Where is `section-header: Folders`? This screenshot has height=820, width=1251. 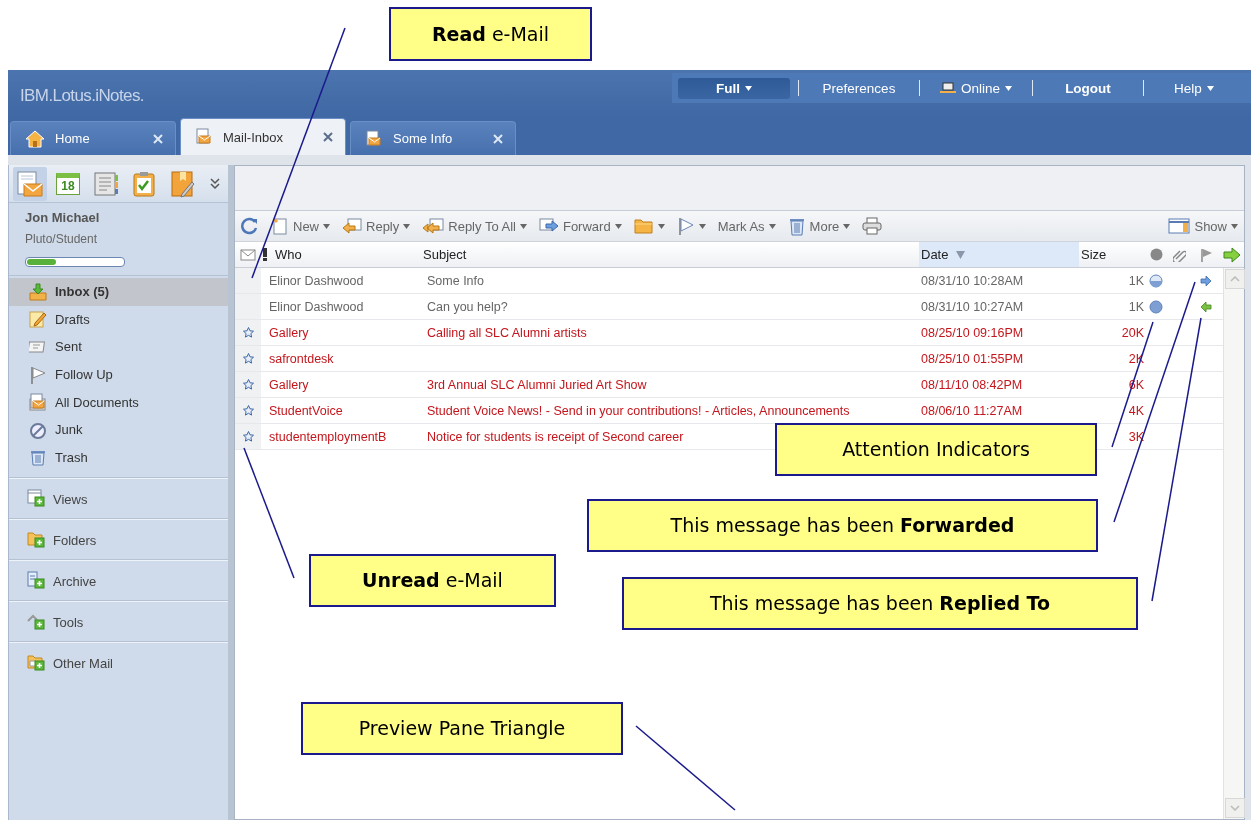
section-header: Folders is located at coordinates (118, 540).